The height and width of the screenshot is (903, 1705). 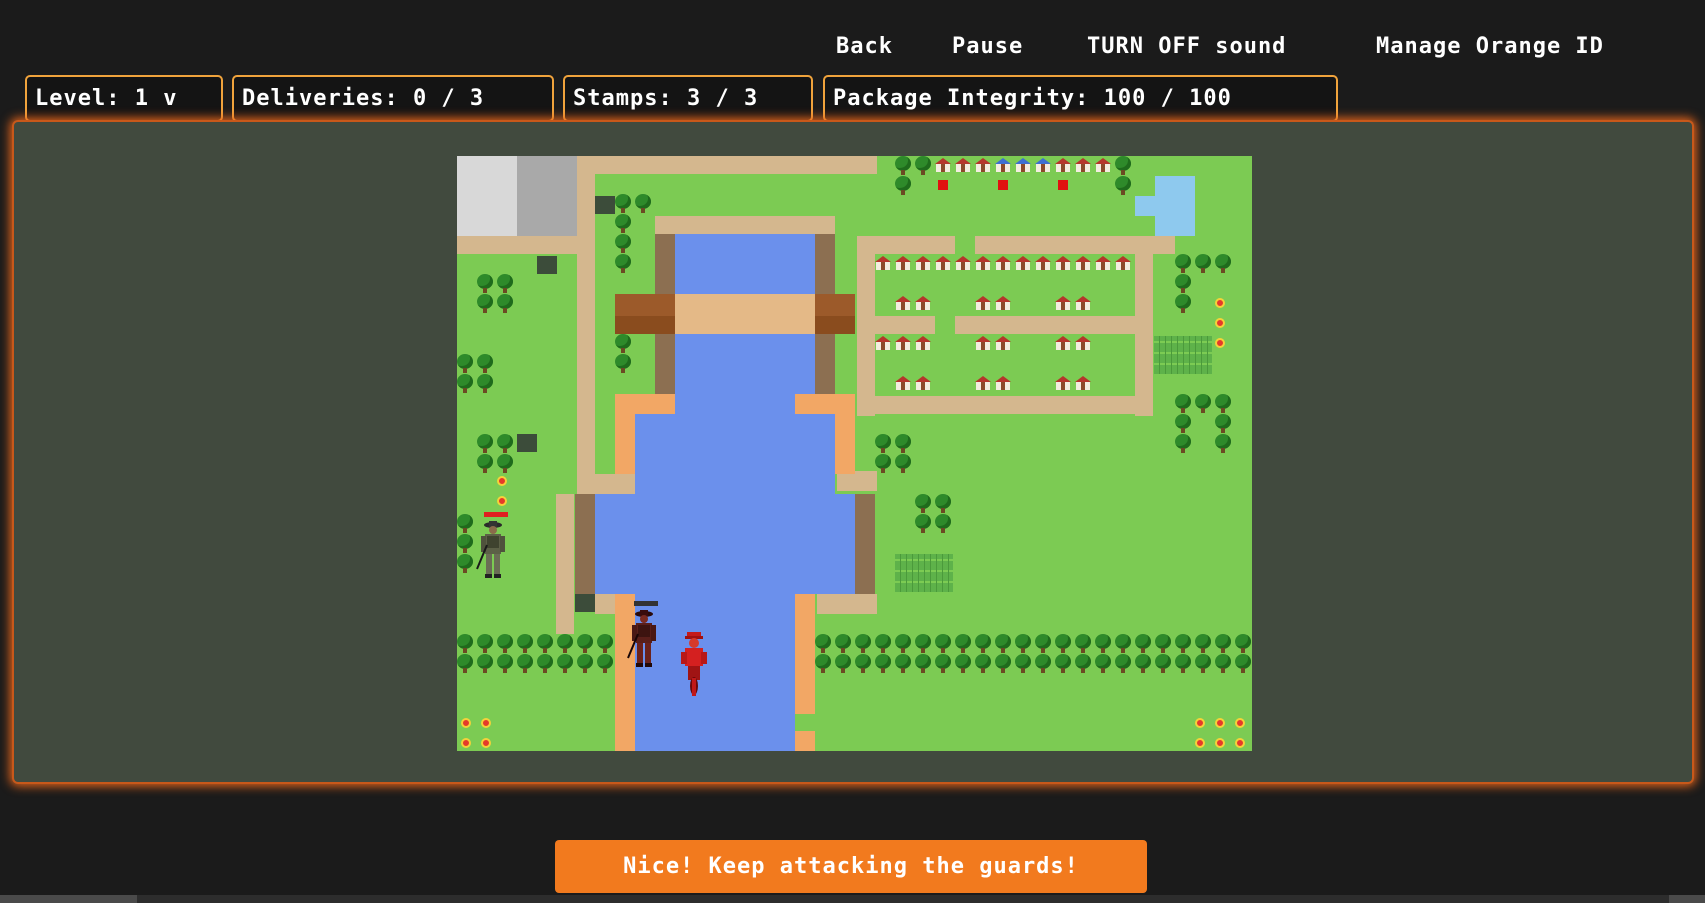 What do you see at coordinates (393, 98) in the screenshot?
I see `deliveries-counter: Deliveries: 0 / 3` at bounding box center [393, 98].